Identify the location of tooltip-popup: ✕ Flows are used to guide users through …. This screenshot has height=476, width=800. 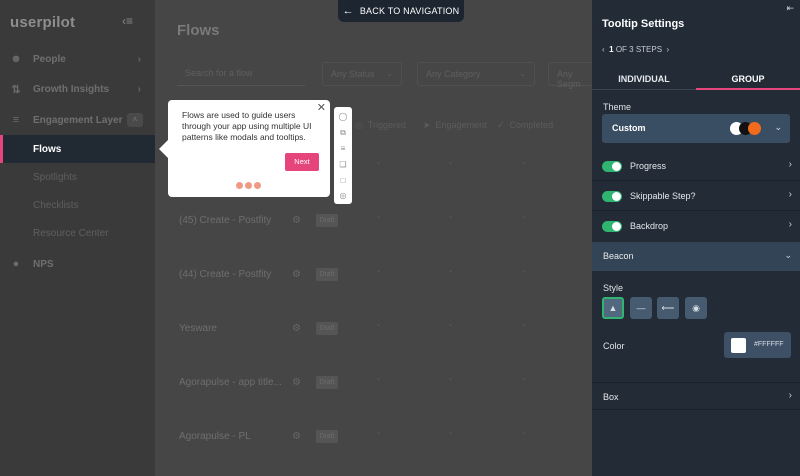
(249, 148).